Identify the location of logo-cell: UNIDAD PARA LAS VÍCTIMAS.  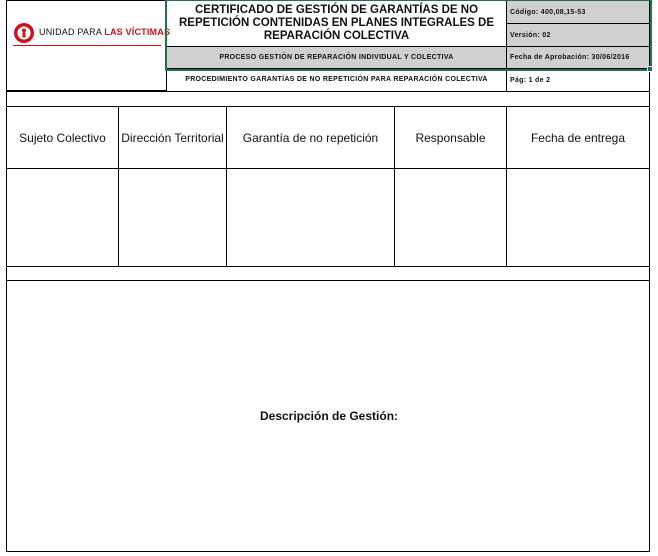
(88, 45).